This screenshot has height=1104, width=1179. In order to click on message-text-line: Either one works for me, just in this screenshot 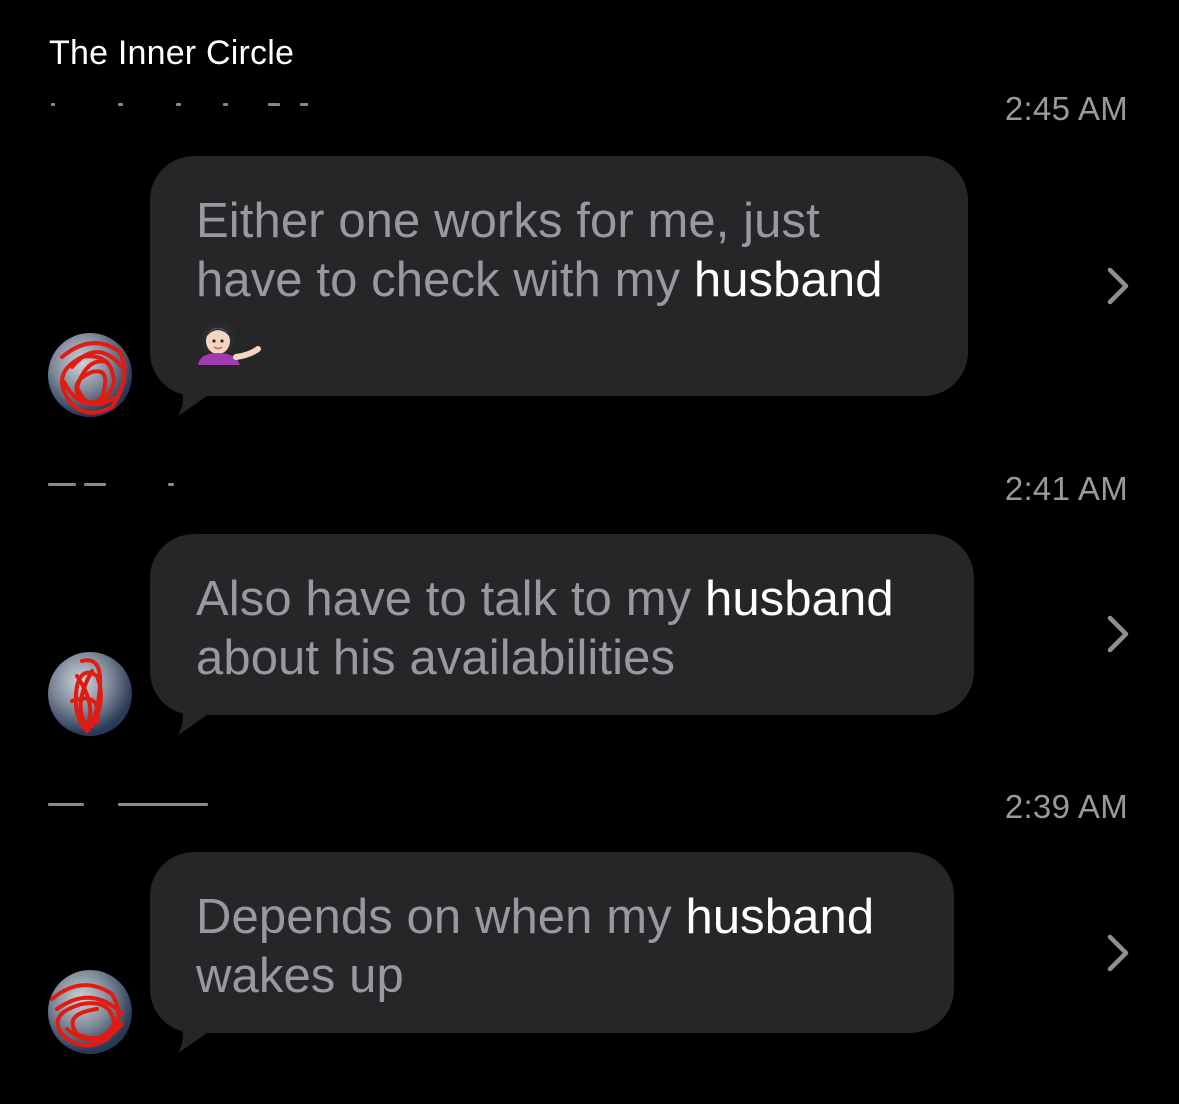, I will do `click(508, 221)`.